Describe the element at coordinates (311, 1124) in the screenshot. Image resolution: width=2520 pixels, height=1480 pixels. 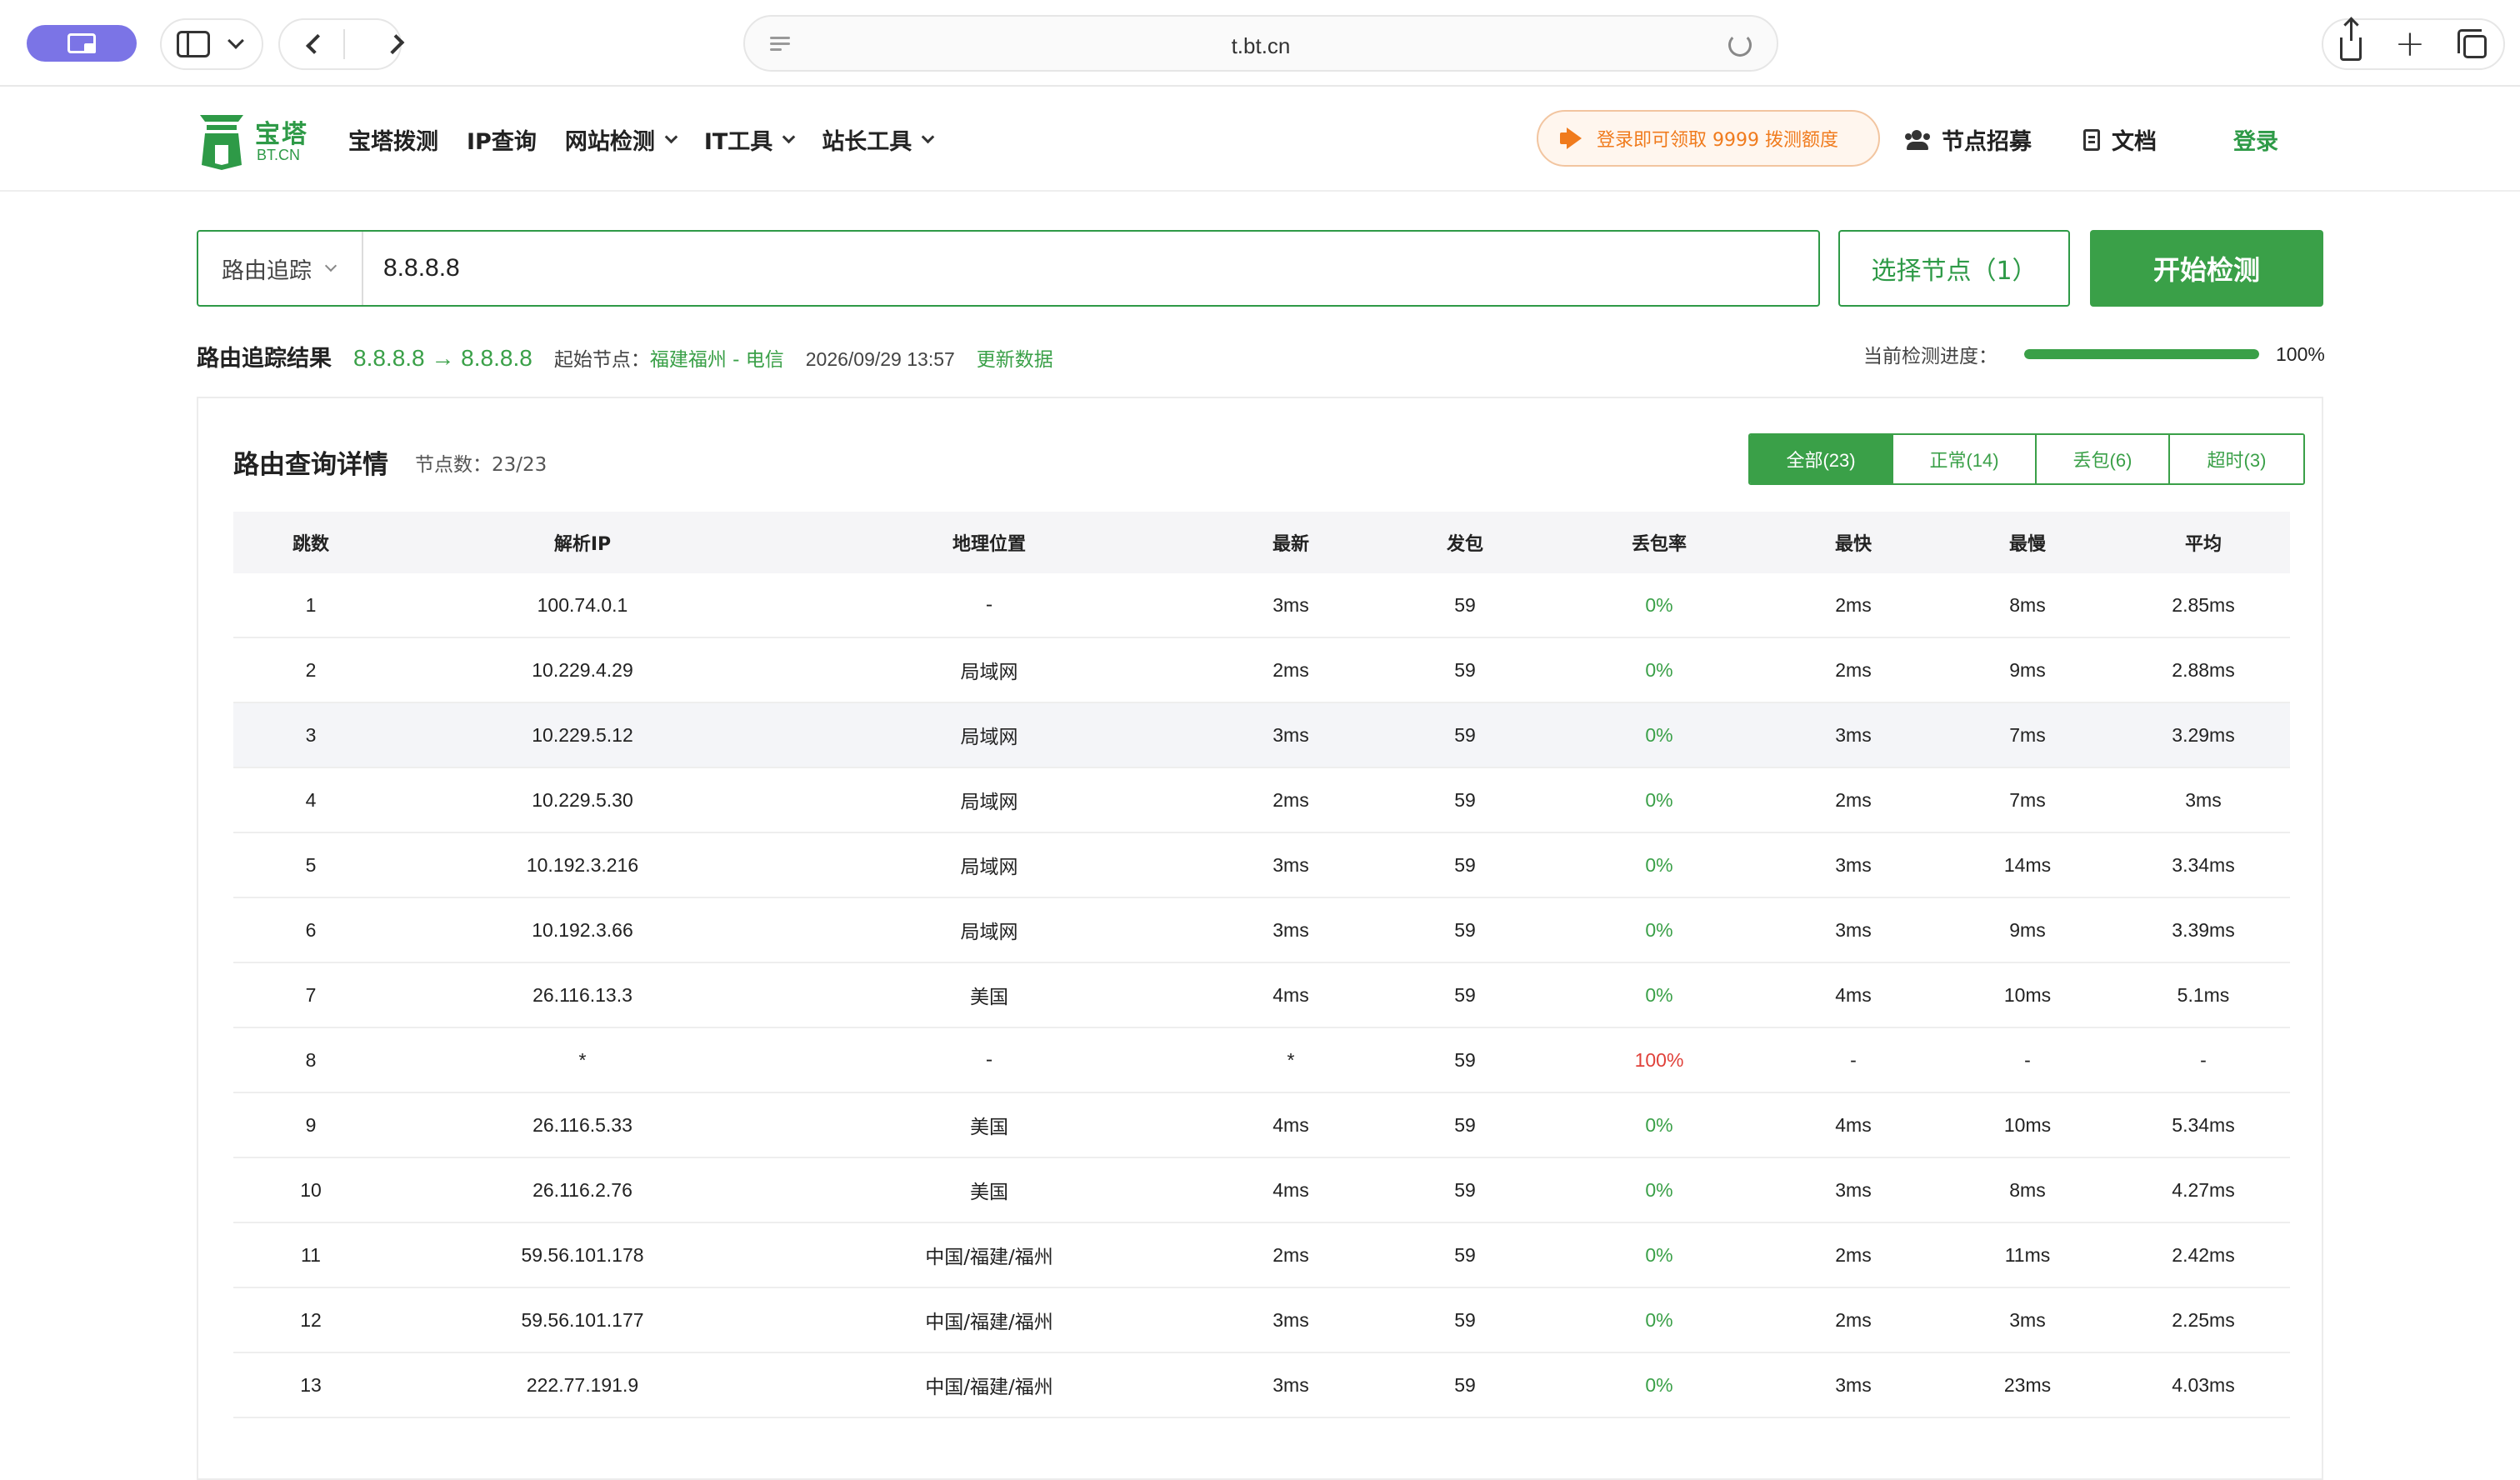
I see `table-cell: 9` at that location.